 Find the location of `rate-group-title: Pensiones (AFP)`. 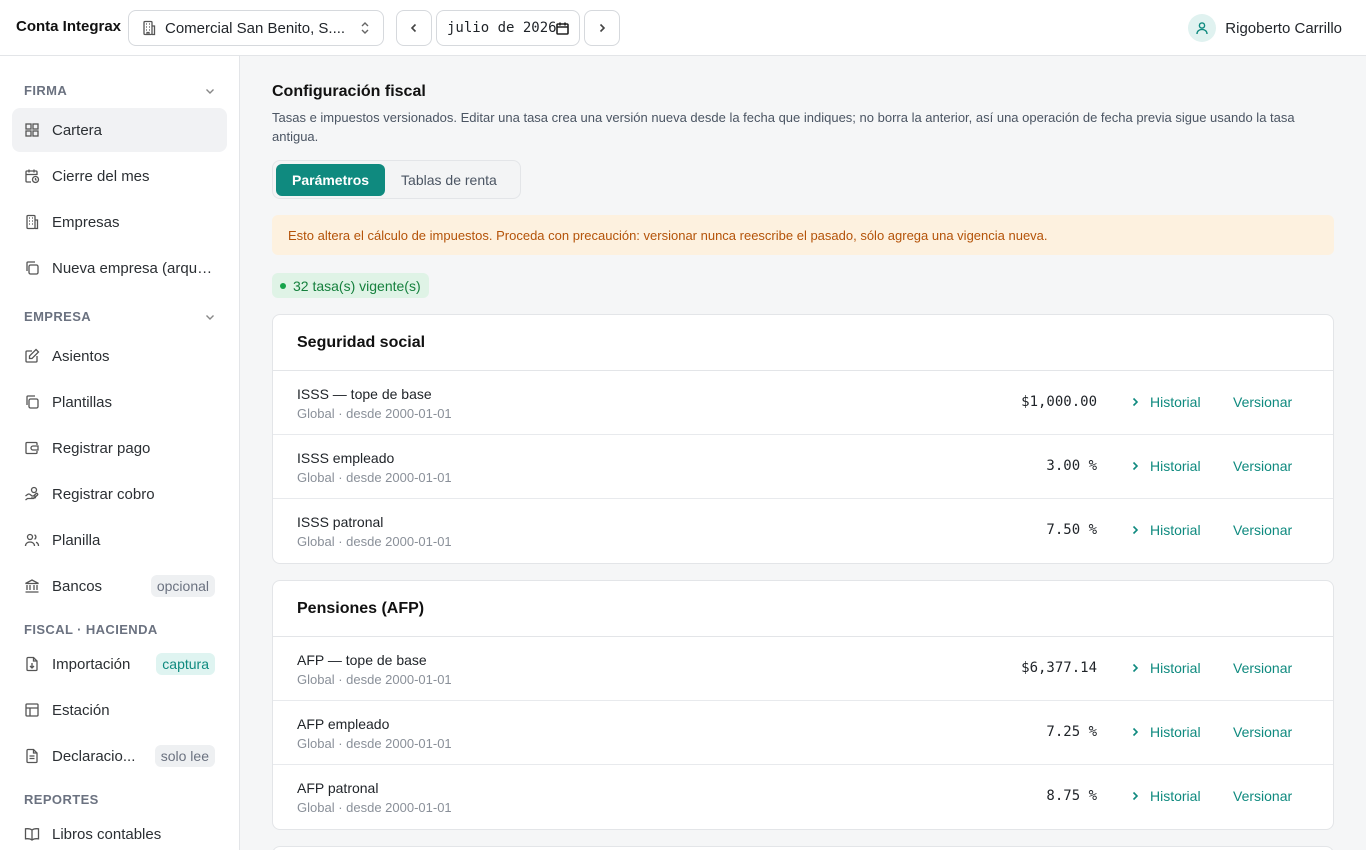

rate-group-title: Pensiones (AFP) is located at coordinates (803, 609).